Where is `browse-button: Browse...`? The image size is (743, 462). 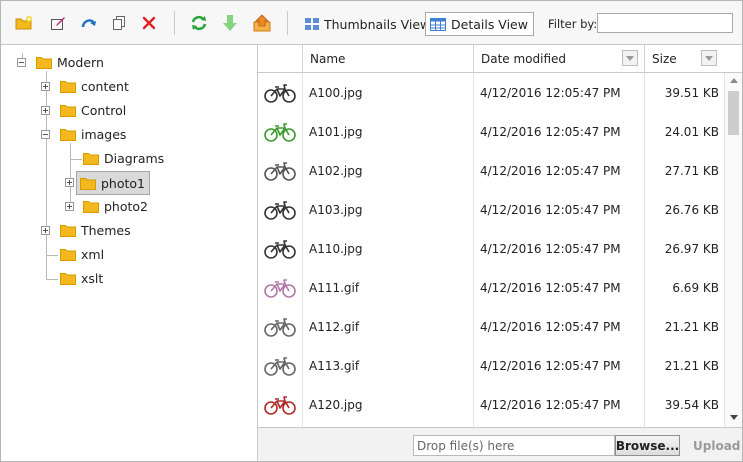
browse-button: Browse... is located at coordinates (647, 445).